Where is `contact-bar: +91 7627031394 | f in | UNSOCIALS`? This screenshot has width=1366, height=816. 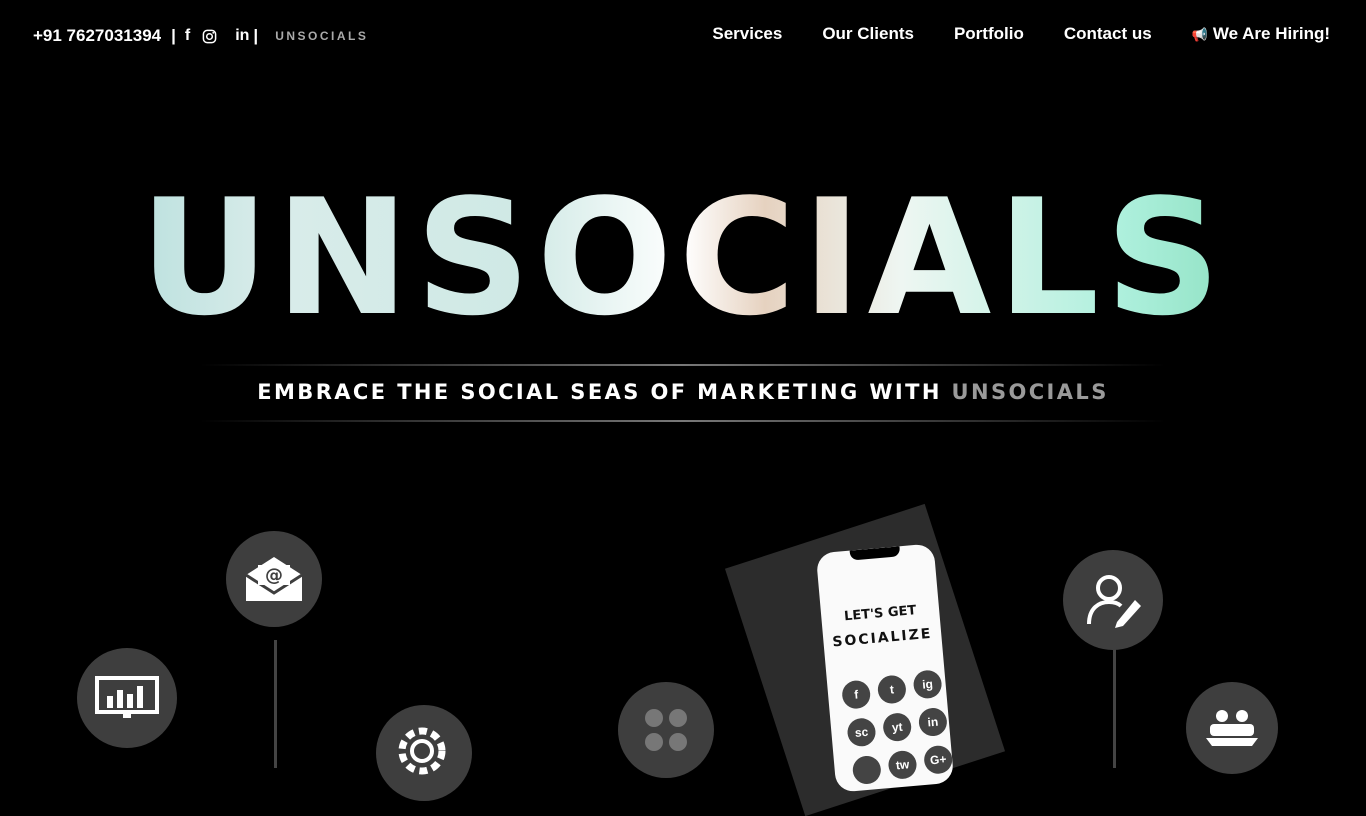
contact-bar: +91 7627031394 | f in | UNSOCIALS is located at coordinates (200, 36).